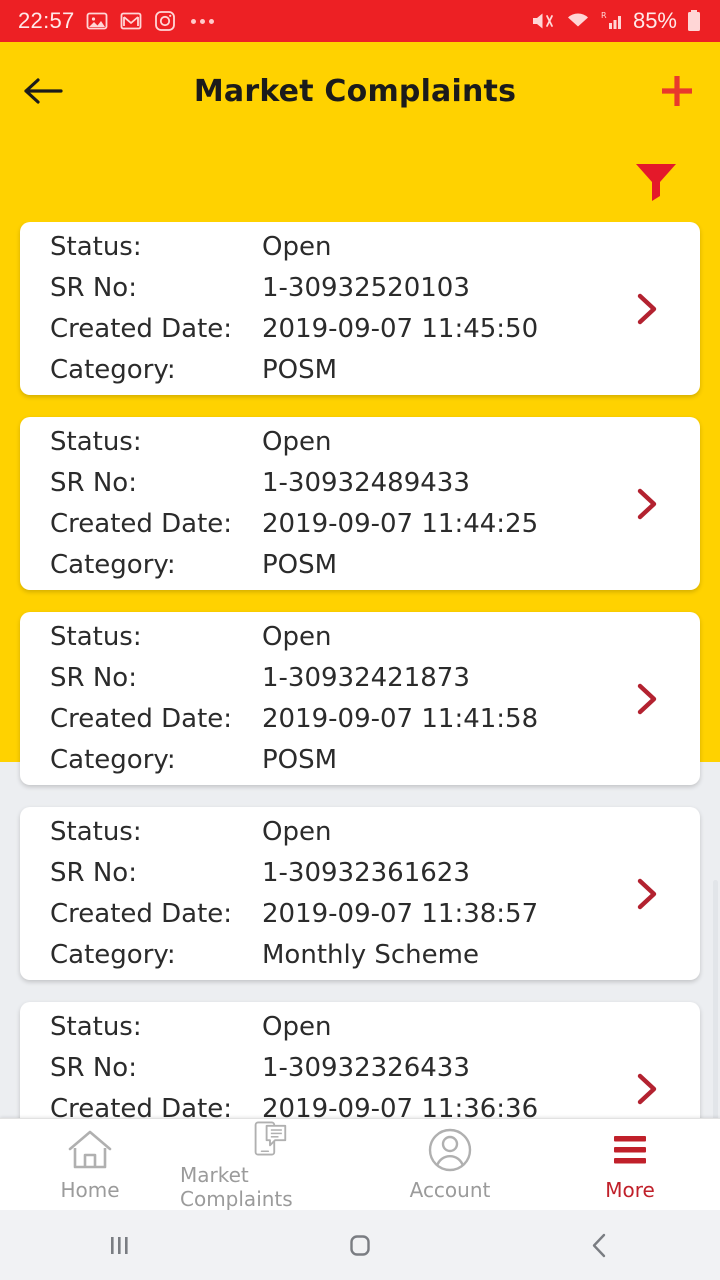 This screenshot has height=1280, width=720. I want to click on vibrate-mute-icon, so click(543, 21).